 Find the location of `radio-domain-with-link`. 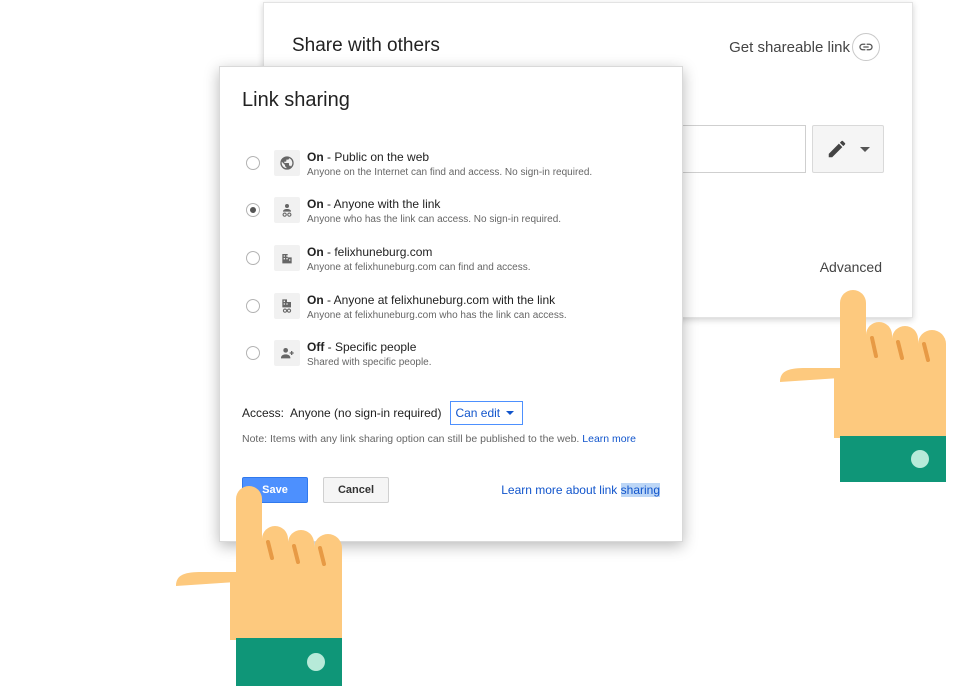

radio-domain-with-link is located at coordinates (253, 306).